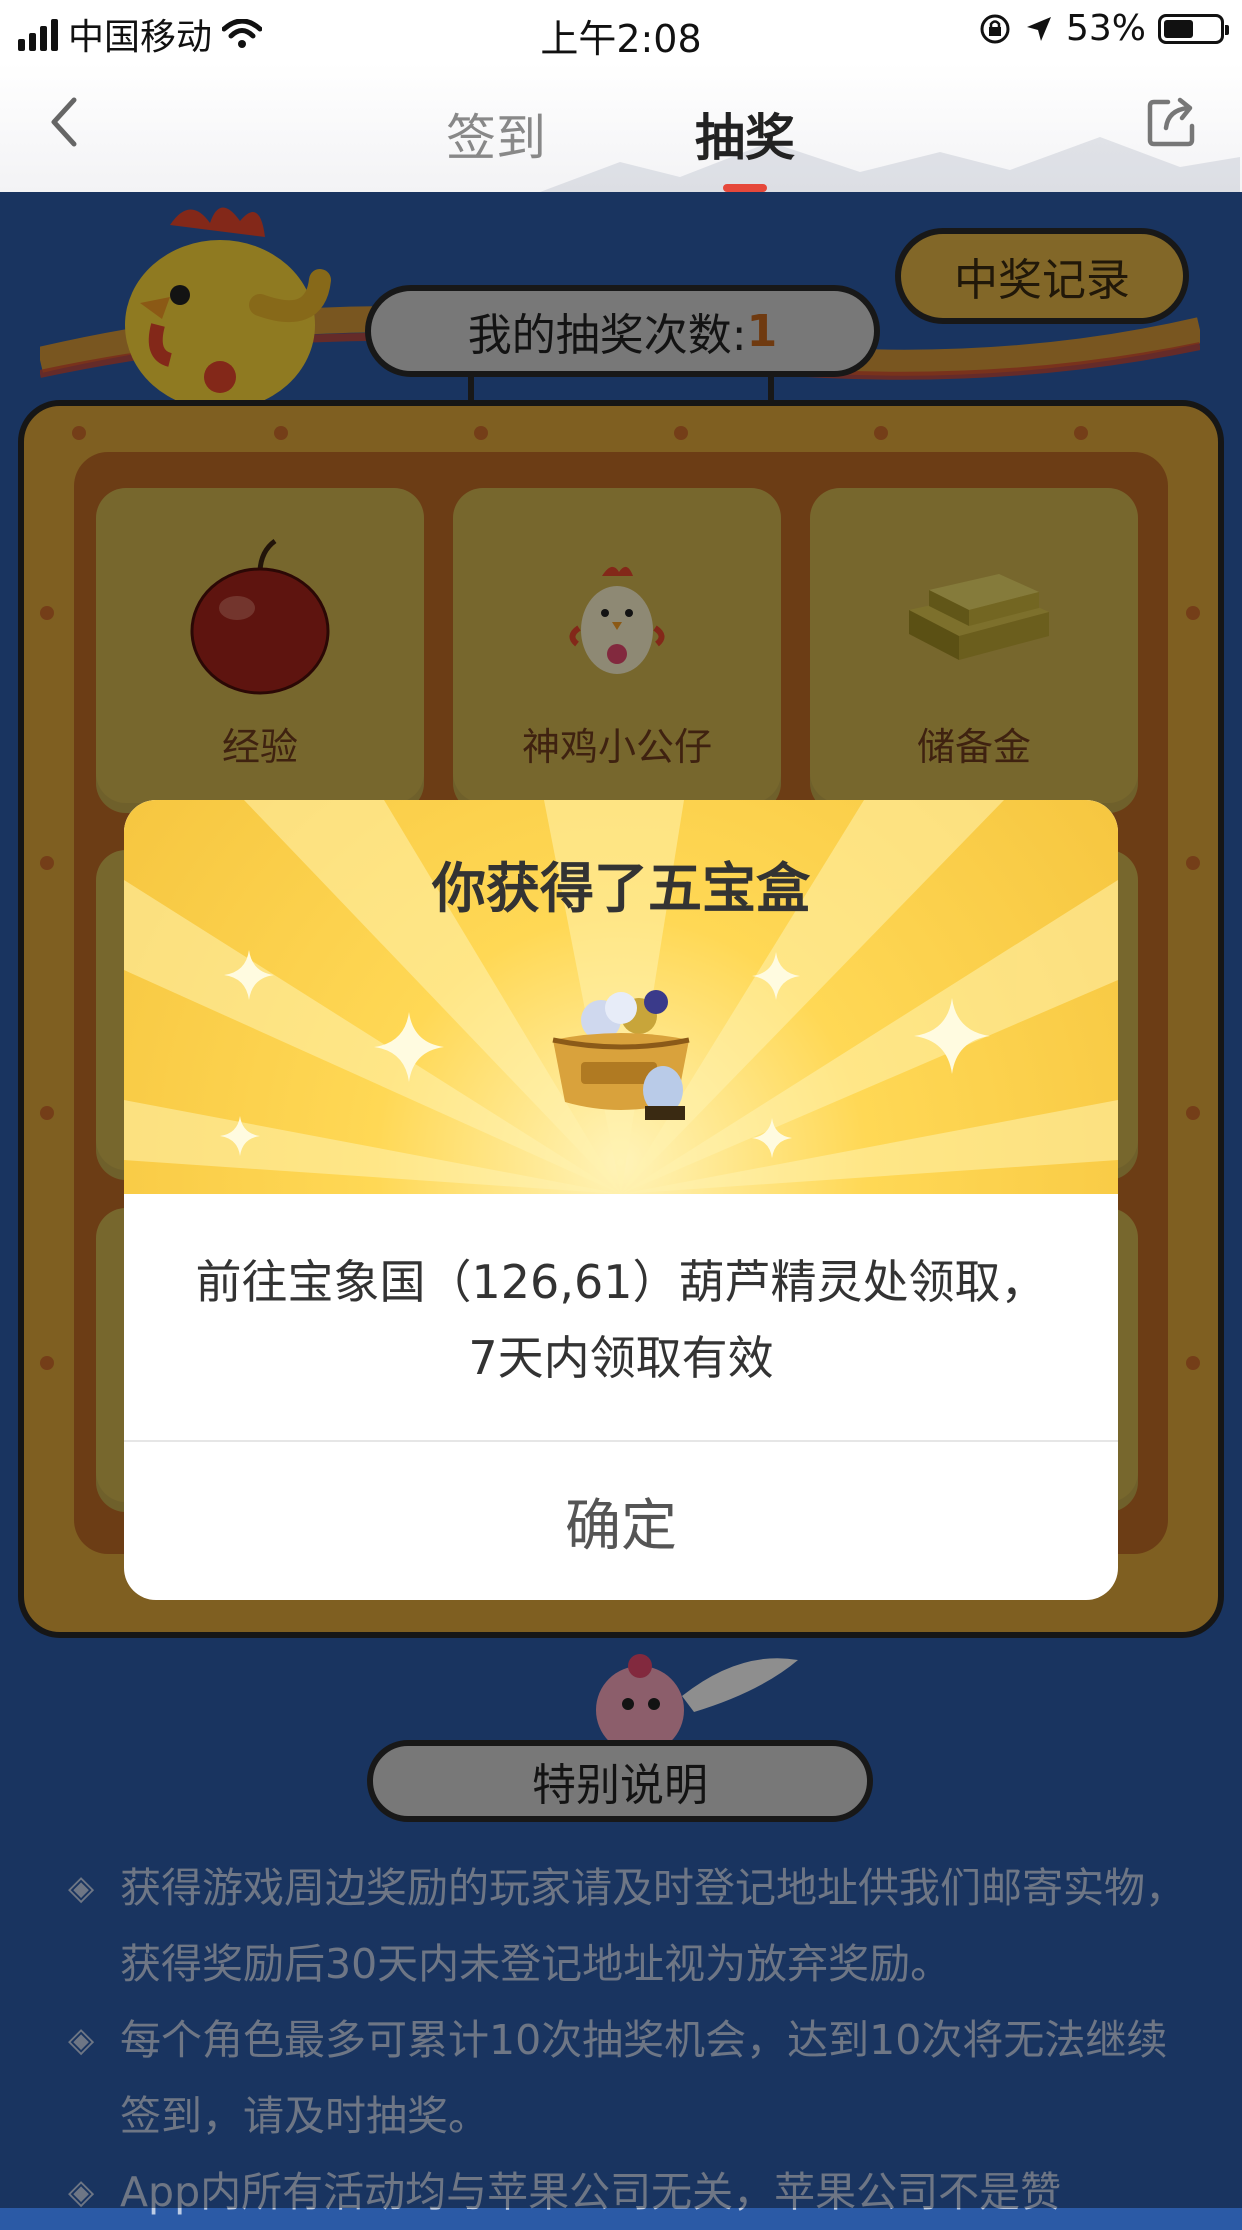 This screenshot has height=2230, width=1242. I want to click on location-arrow-icon, so click(1038, 28).